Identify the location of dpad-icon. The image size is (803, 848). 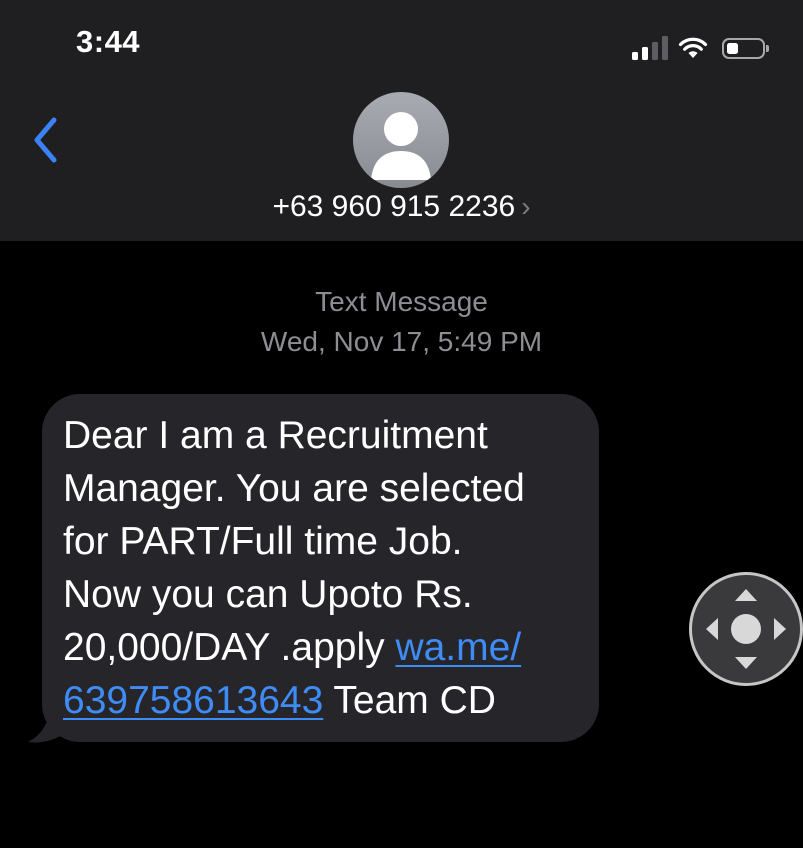
(746, 629).